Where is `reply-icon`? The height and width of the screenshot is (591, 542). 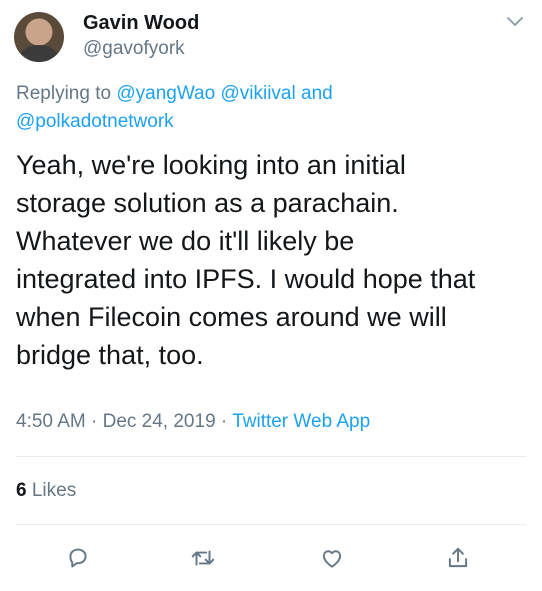
reply-icon is located at coordinates (78, 558).